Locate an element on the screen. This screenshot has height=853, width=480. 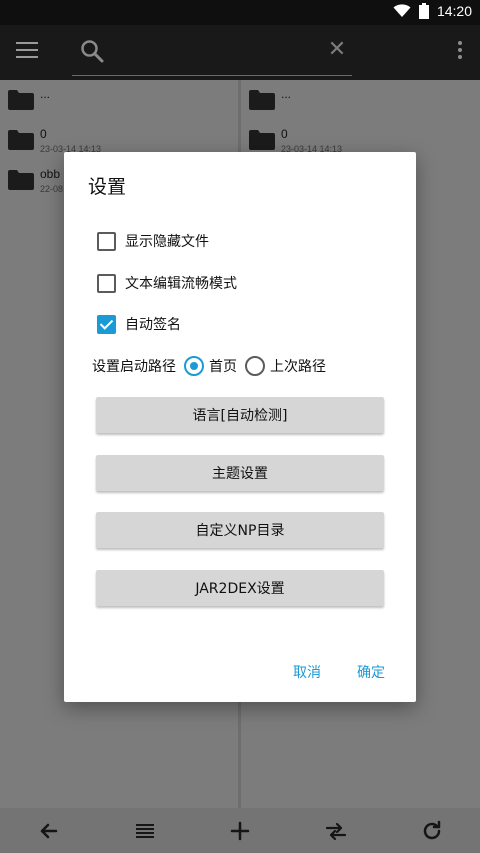
search-icon is located at coordinates (92, 51).